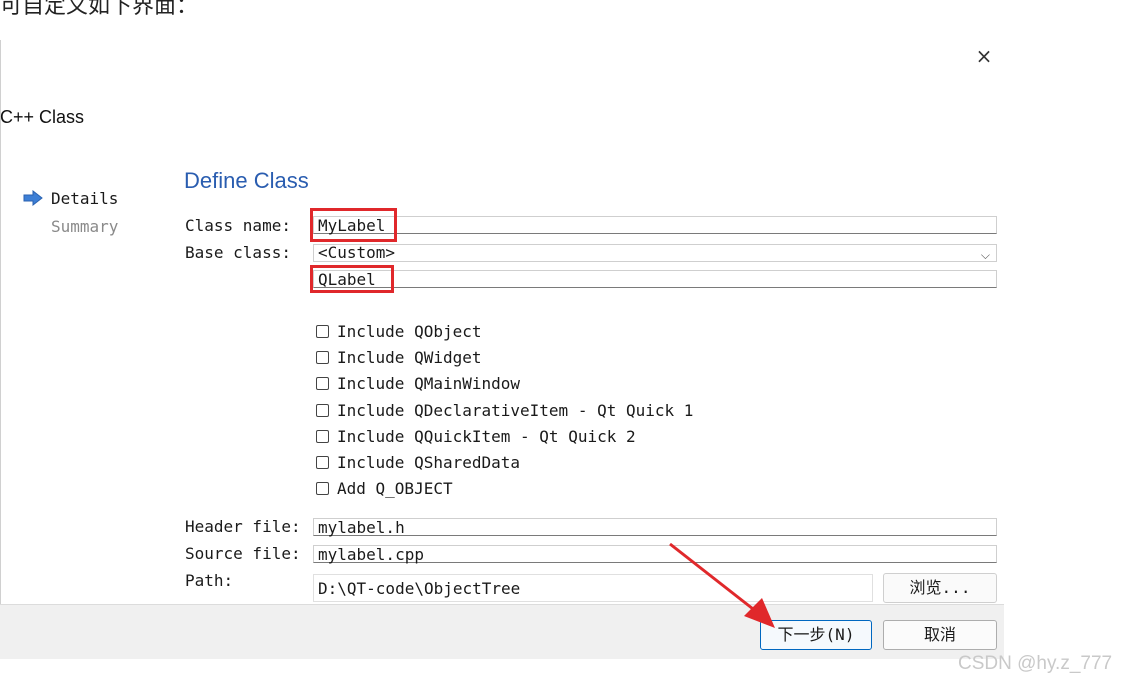 The width and height of the screenshot is (1128, 684). I want to click on next-button: 下一步(N), so click(816, 635).